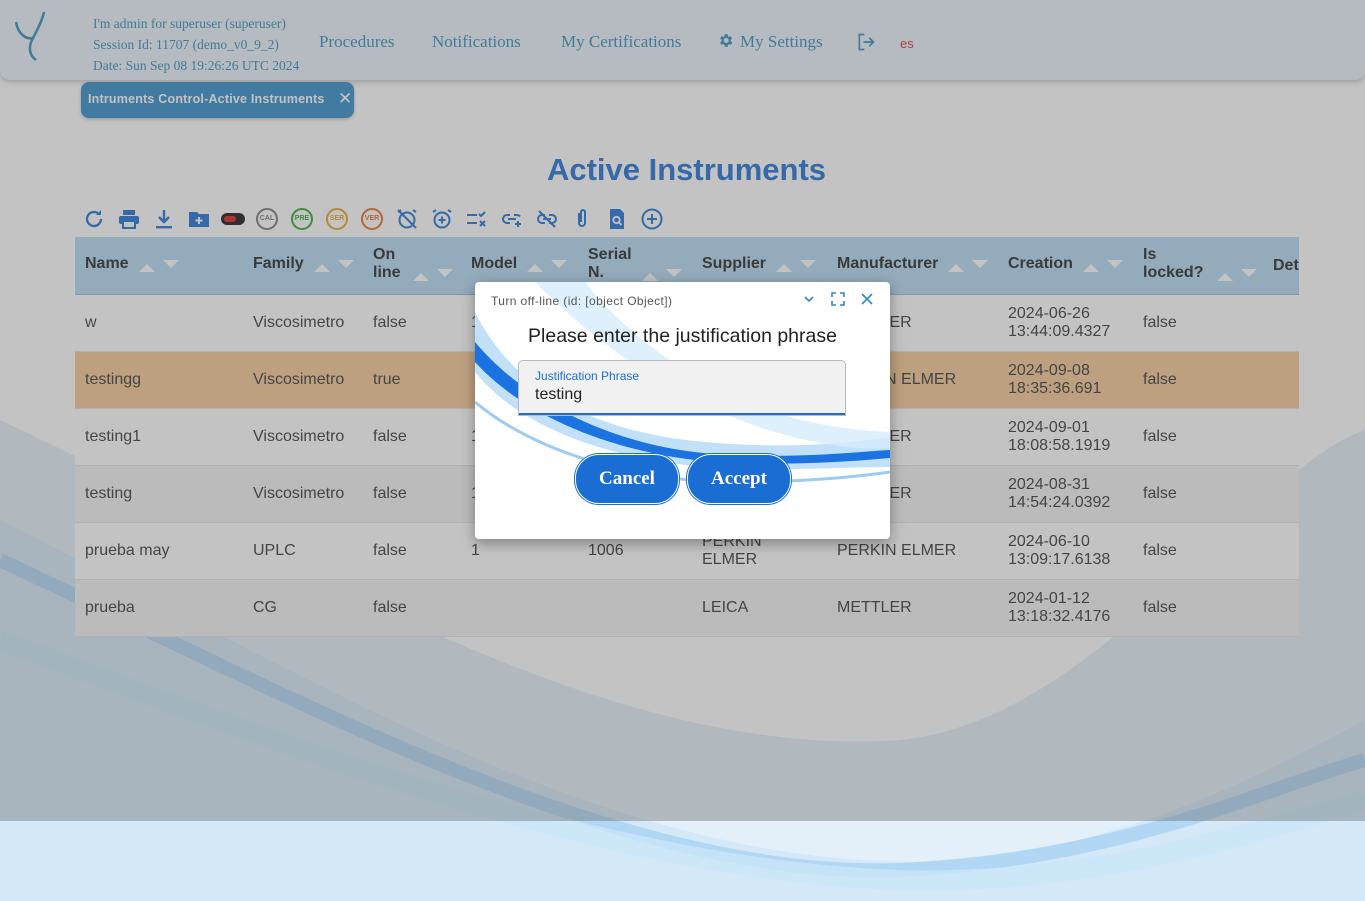 Image resolution: width=1365 pixels, height=901 pixels. What do you see at coordinates (682, 336) in the screenshot?
I see `dialog-prompt: Please enter the justification phrase` at bounding box center [682, 336].